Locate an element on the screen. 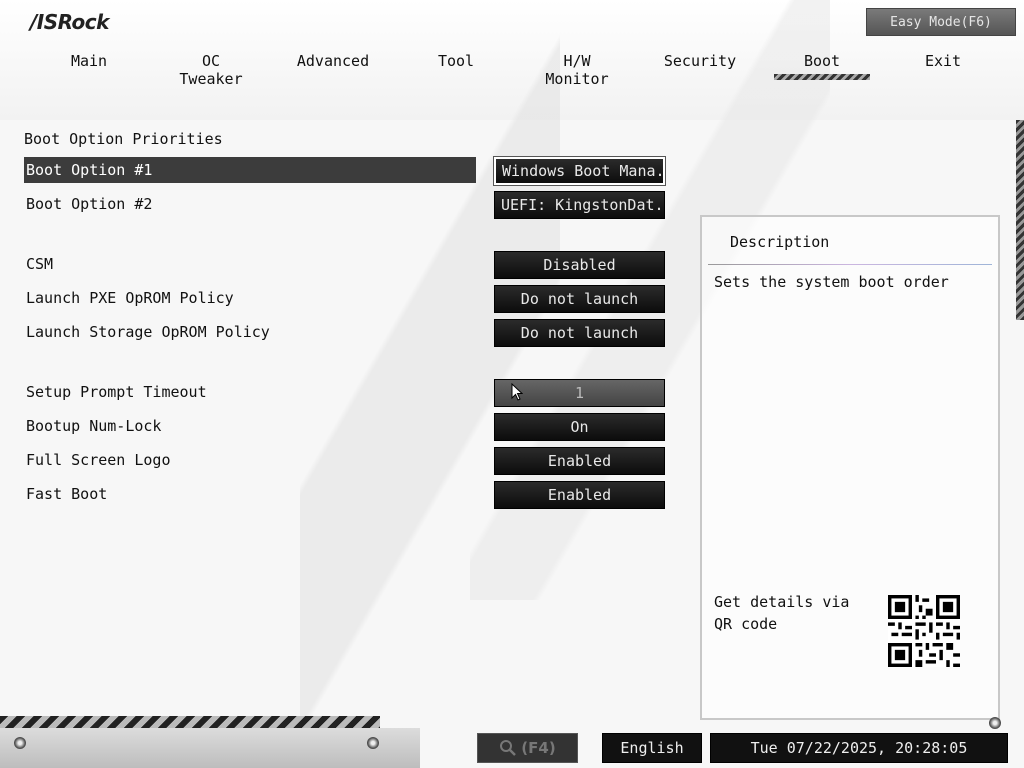 This screenshot has width=1024, height=768. value-bootup-num-lock: On is located at coordinates (579, 427).